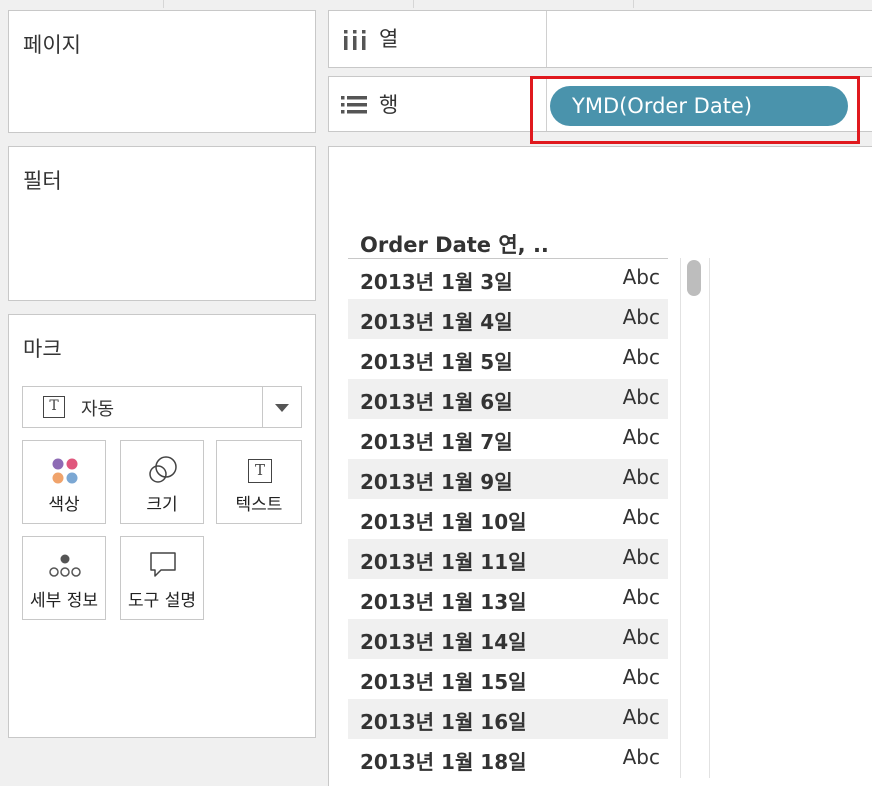 The height and width of the screenshot is (786, 872). I want to click on table-row: 2013년 1월 10일 Abc, so click(508, 519).